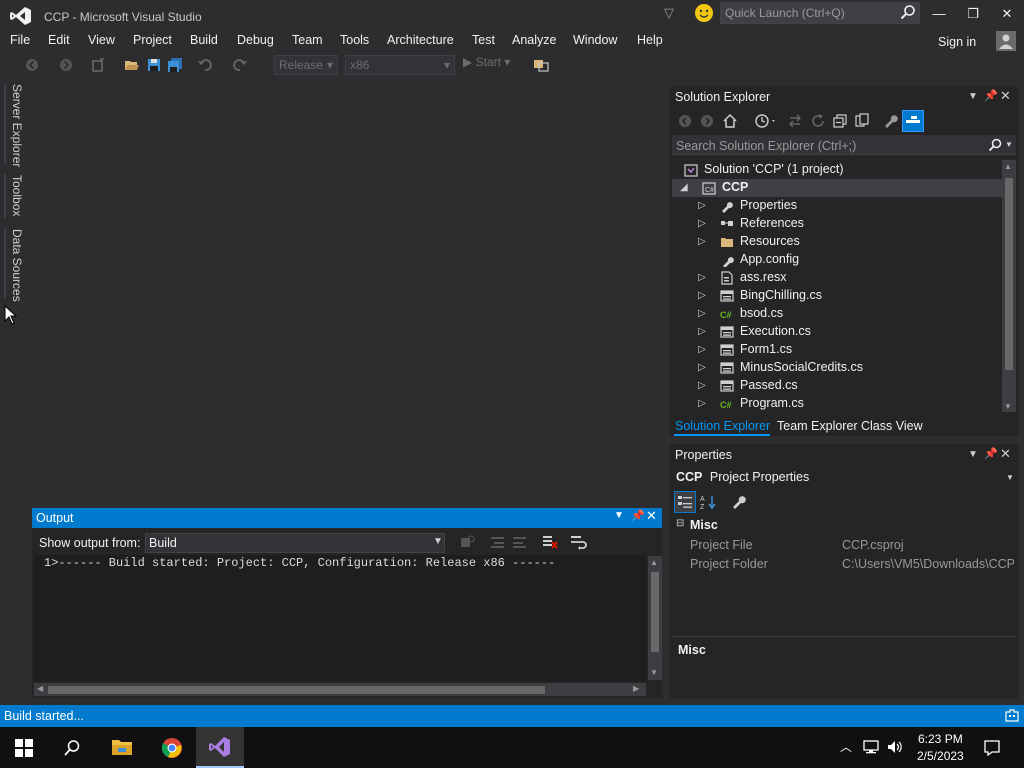  Describe the element at coordinates (973, 454) in the screenshot. I see `props-window-menu-icon: ▼` at that location.